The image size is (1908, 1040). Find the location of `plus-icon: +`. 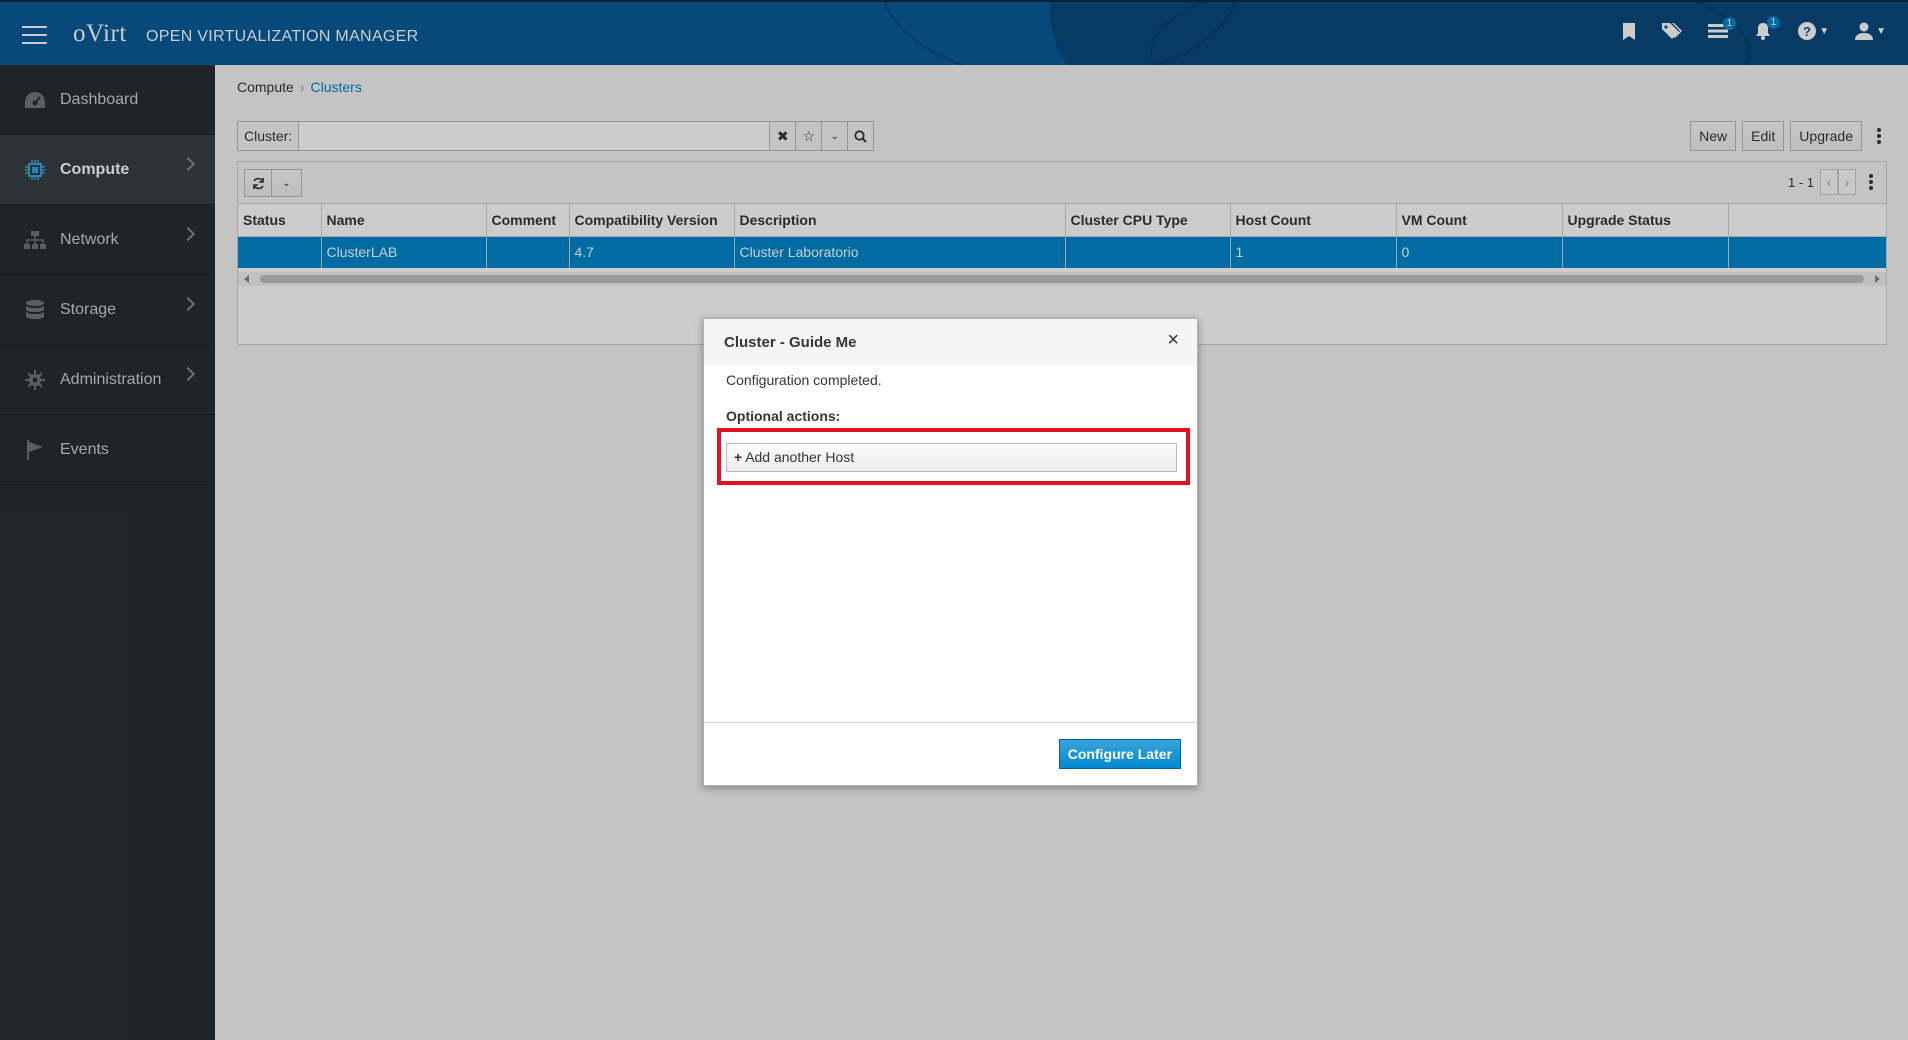

plus-icon: + is located at coordinates (738, 457).